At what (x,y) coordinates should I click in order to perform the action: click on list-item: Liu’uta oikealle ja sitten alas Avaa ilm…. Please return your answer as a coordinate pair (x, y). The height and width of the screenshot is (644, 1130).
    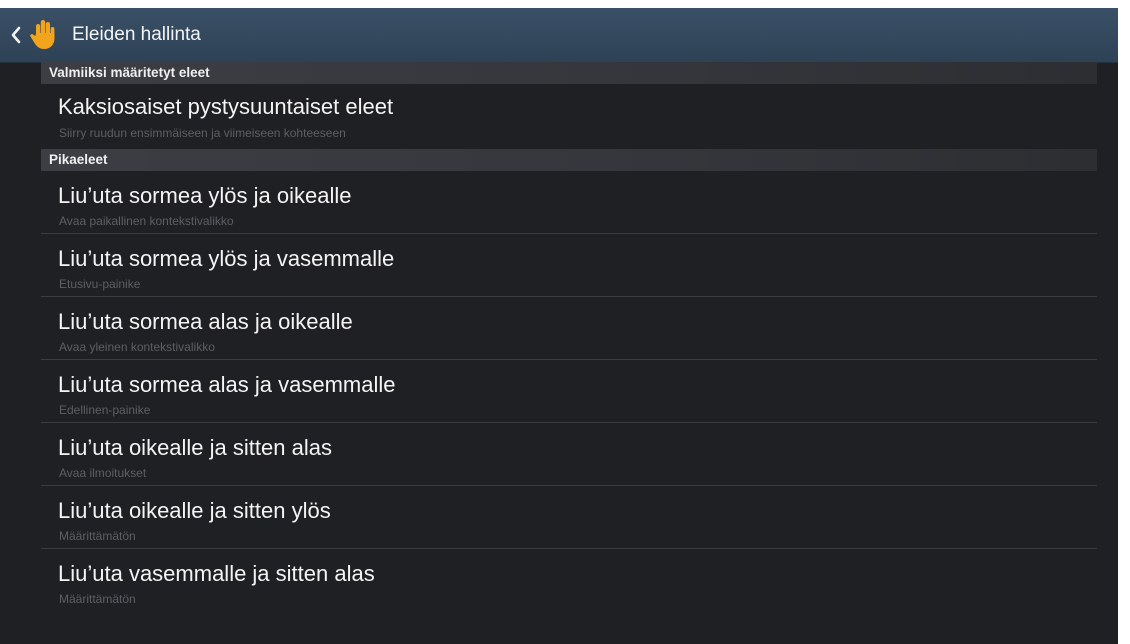
    Looking at the image, I should click on (569, 454).